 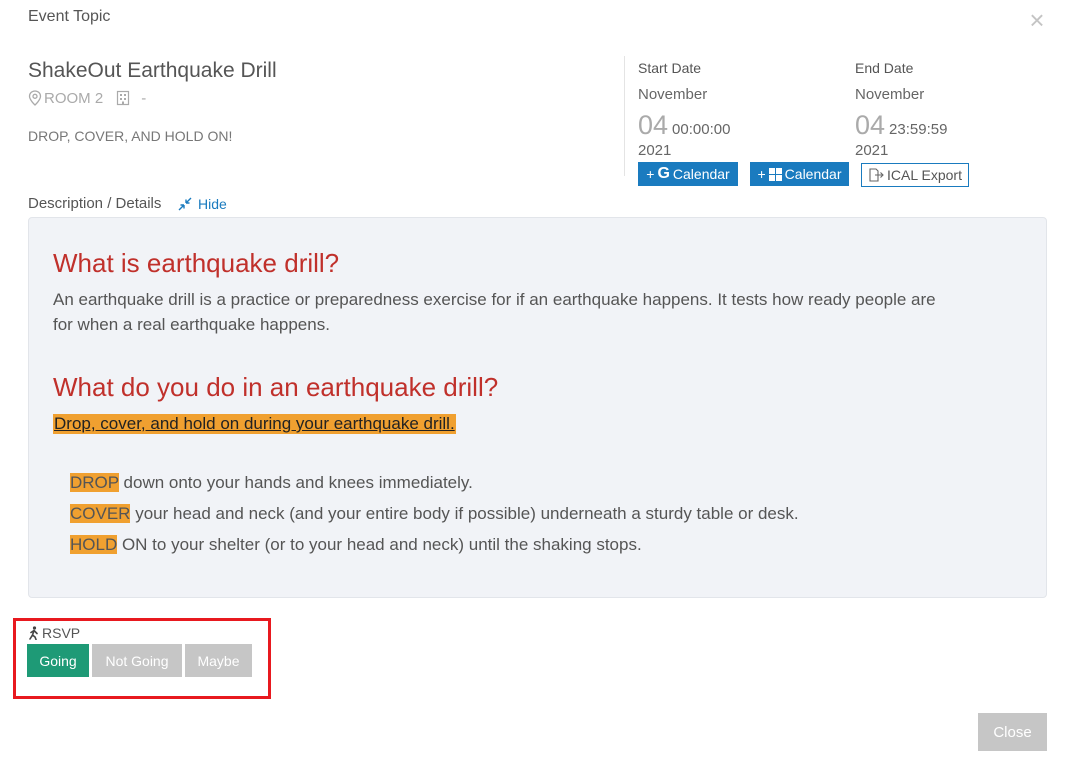 I want to click on rsvp-not-going-button: Not Going, so click(x=137, y=660).